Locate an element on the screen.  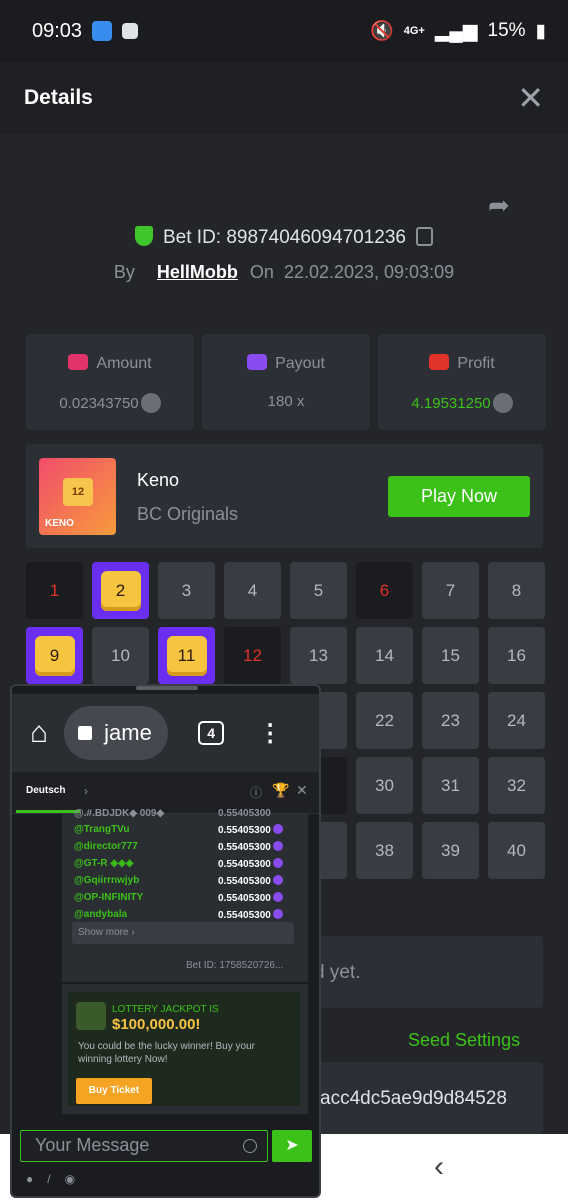
keno-thumbnail: 12 KENO is located at coordinates (77, 496).